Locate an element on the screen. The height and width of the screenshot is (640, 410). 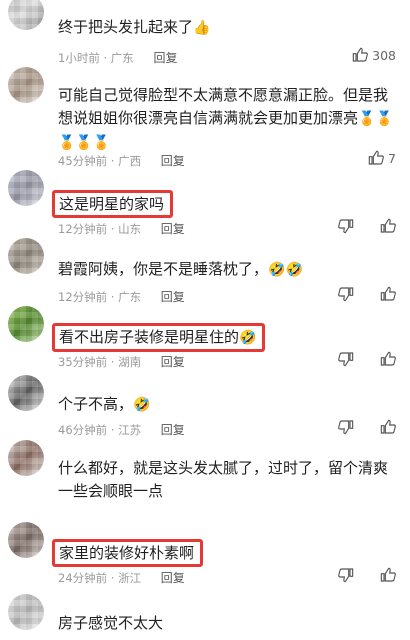
comment-text: 房子感觉不太大 is located at coordinates (111, 623).